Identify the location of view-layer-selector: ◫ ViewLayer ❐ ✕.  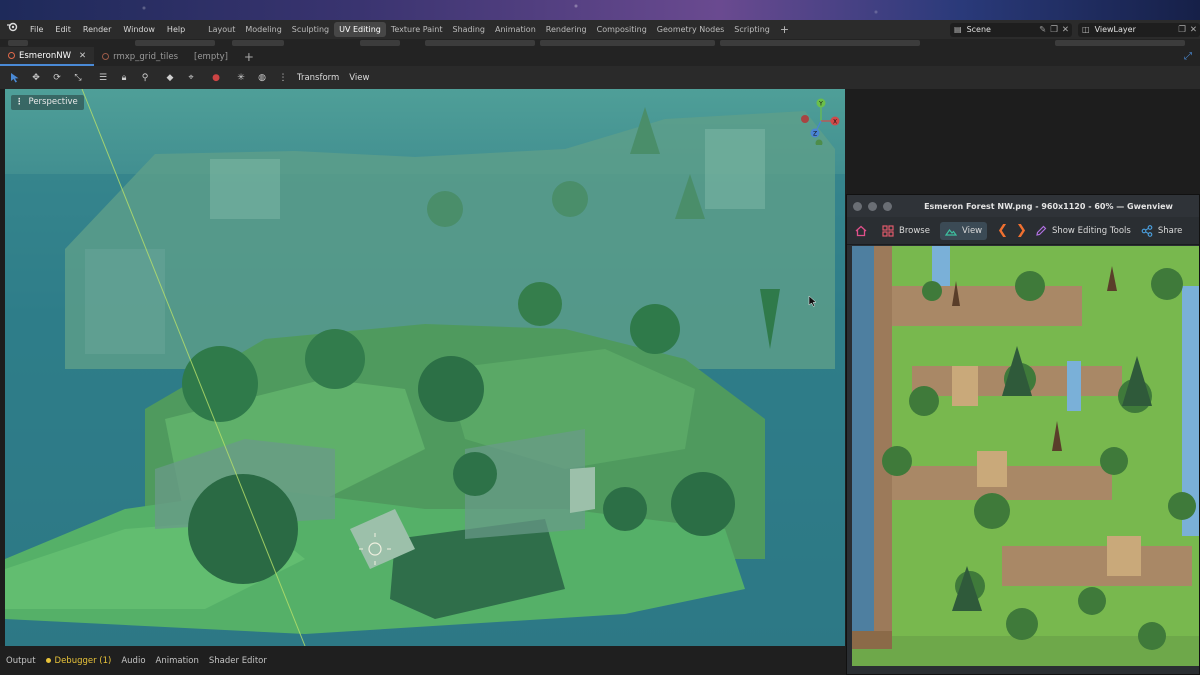
(1139, 29).